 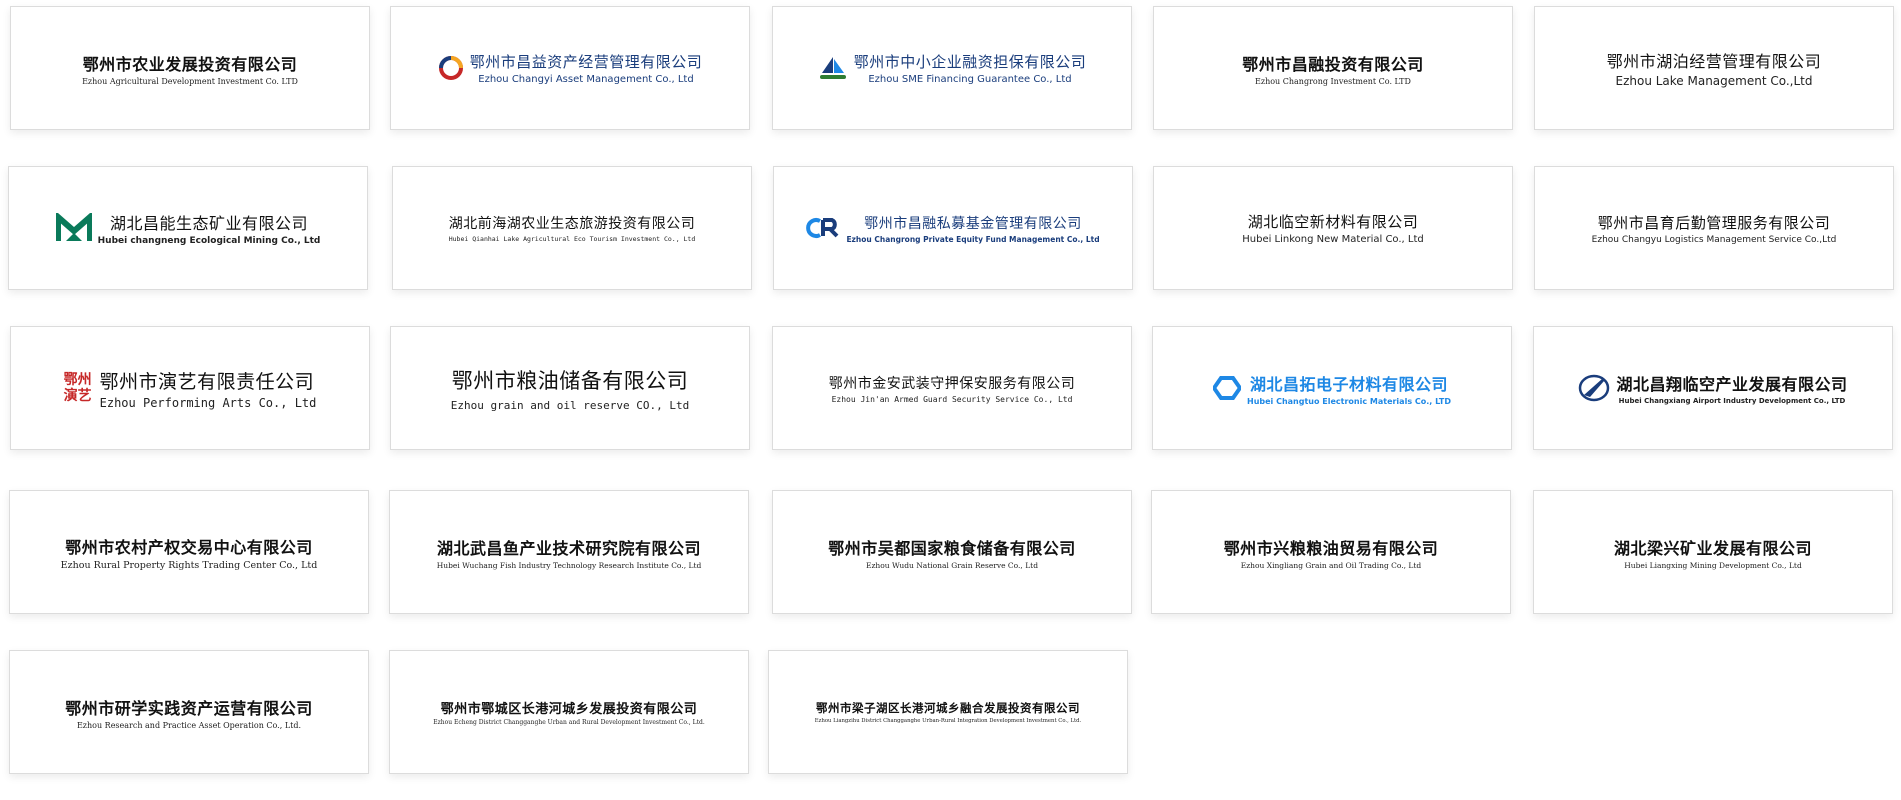 I want to click on empty-faded-area, so click(x=1330, y=717).